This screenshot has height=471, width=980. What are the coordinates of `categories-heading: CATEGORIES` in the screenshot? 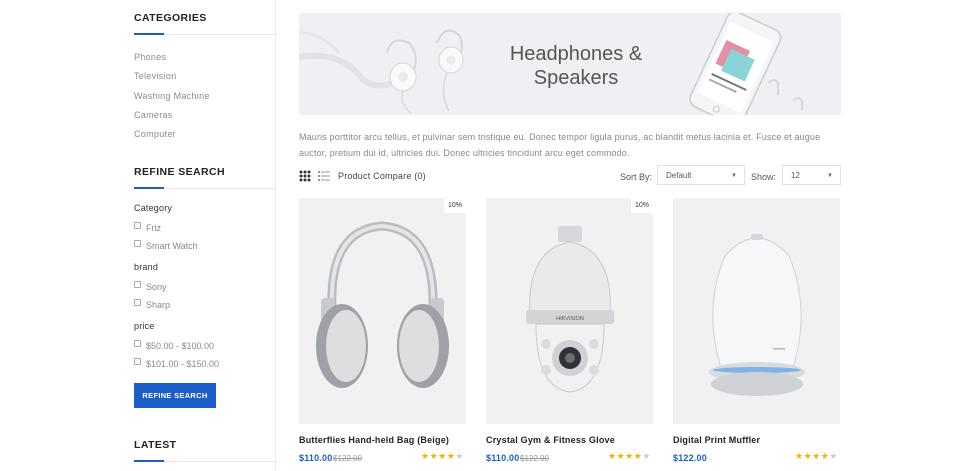 It's located at (170, 18).